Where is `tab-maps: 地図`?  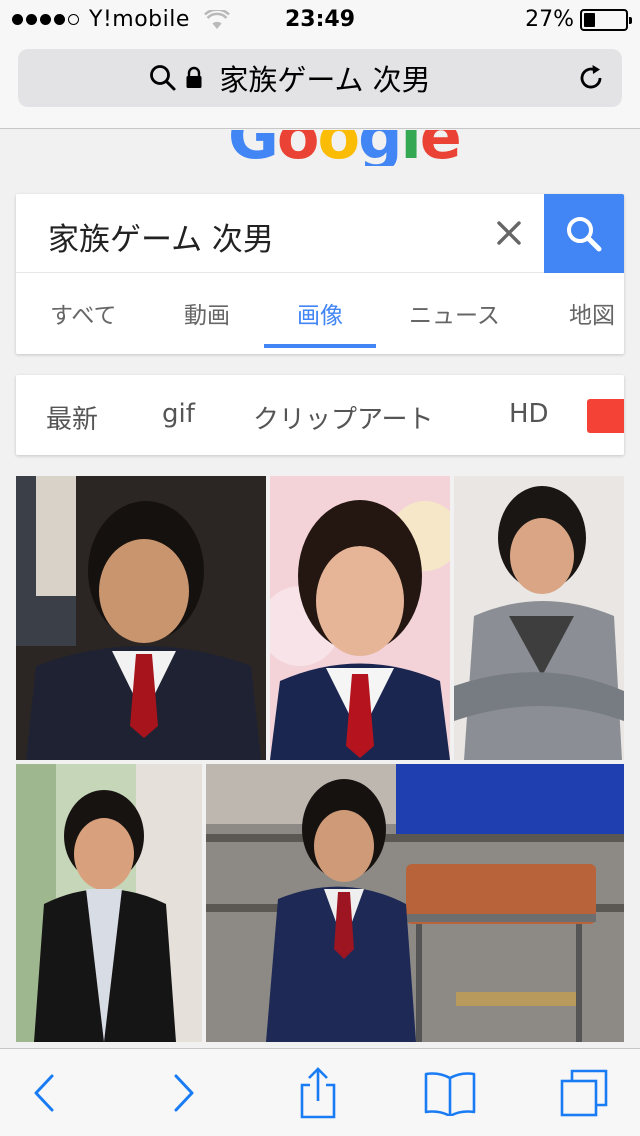 tab-maps: 地図 is located at coordinates (592, 313).